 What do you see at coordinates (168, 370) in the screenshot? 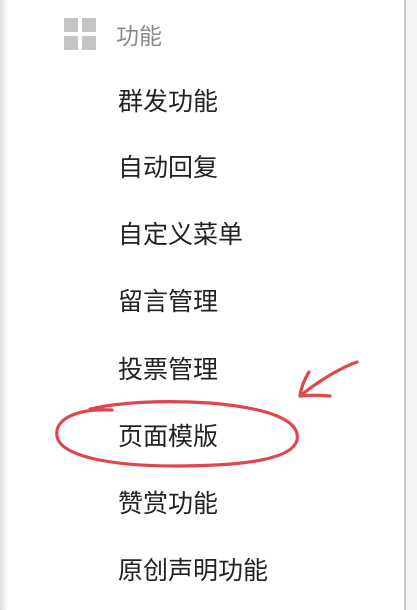
I see `menu-item-vote-management: 投票管理` at bounding box center [168, 370].